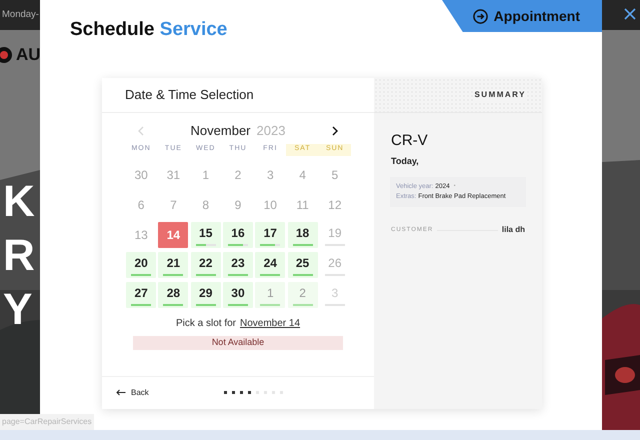 The width and height of the screenshot is (640, 440). Describe the element at coordinates (141, 295) in the screenshot. I see `calendar-day: 27` at that location.